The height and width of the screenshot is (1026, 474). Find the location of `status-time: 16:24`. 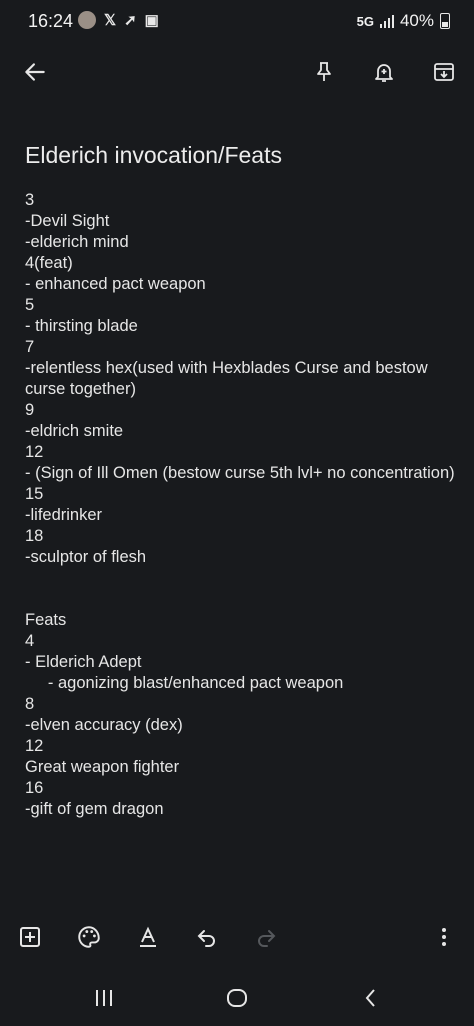

status-time: 16:24 is located at coordinates (51, 21).